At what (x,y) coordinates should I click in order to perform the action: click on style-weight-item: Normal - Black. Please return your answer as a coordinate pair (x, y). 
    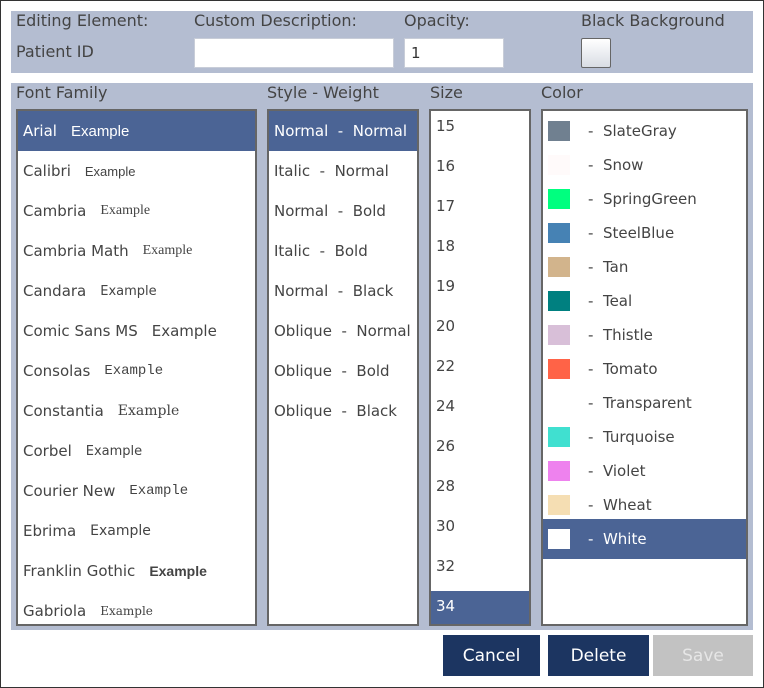
    Looking at the image, I should click on (343, 291).